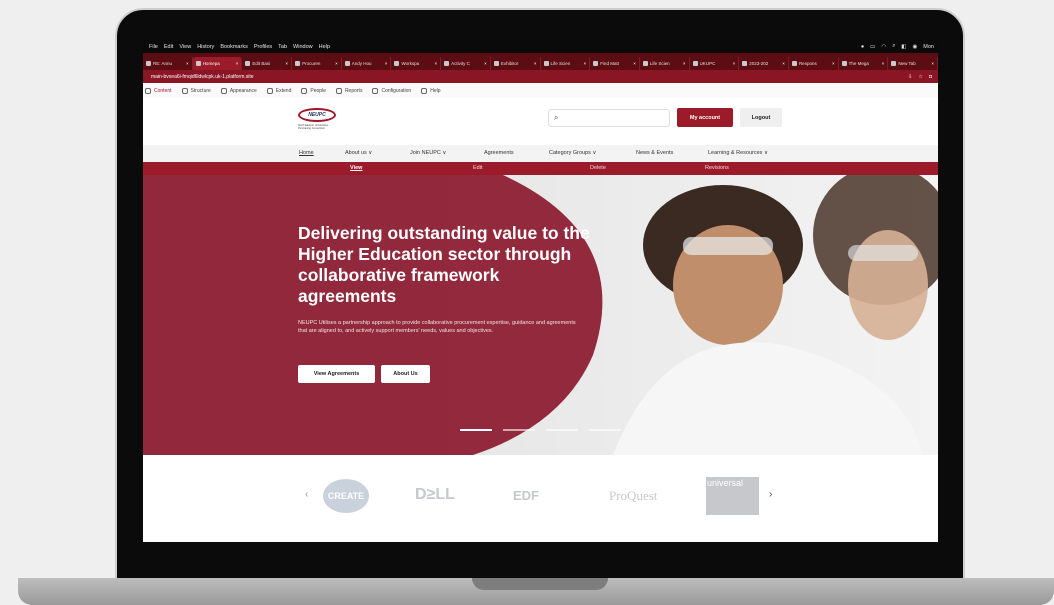 This screenshot has width=1054, height=605. I want to click on logo-proquest: ProQuest, so click(633, 496).